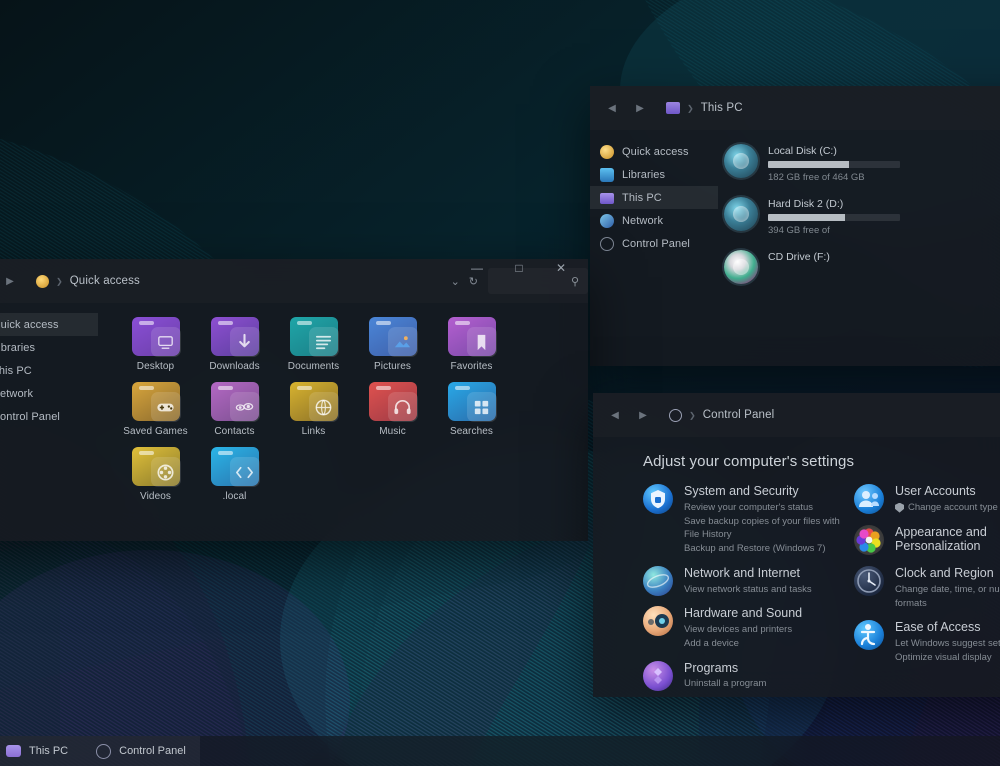 The image size is (1000, 766). Describe the element at coordinates (816, 177) in the screenshot. I see `drive-free-text: 182 GB free of 464 GB` at that location.